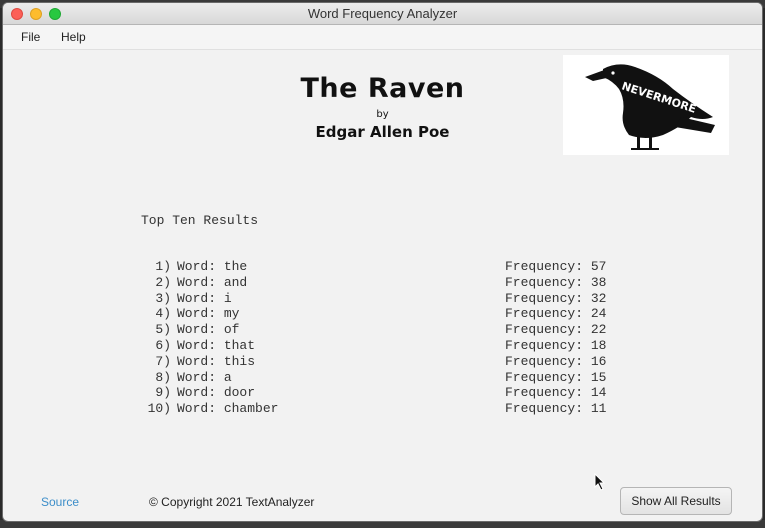 This screenshot has height=528, width=765. Describe the element at coordinates (227, 377) in the screenshot. I see `word-value: a` at that location.